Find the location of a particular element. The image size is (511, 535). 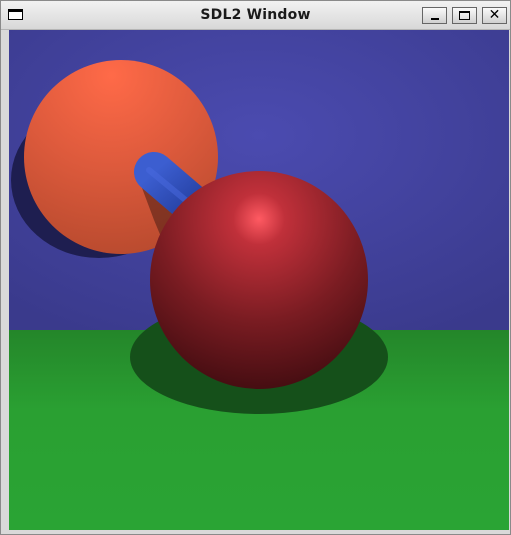

title-bar: SDL2 Window ✕ is located at coordinates (255, 15).